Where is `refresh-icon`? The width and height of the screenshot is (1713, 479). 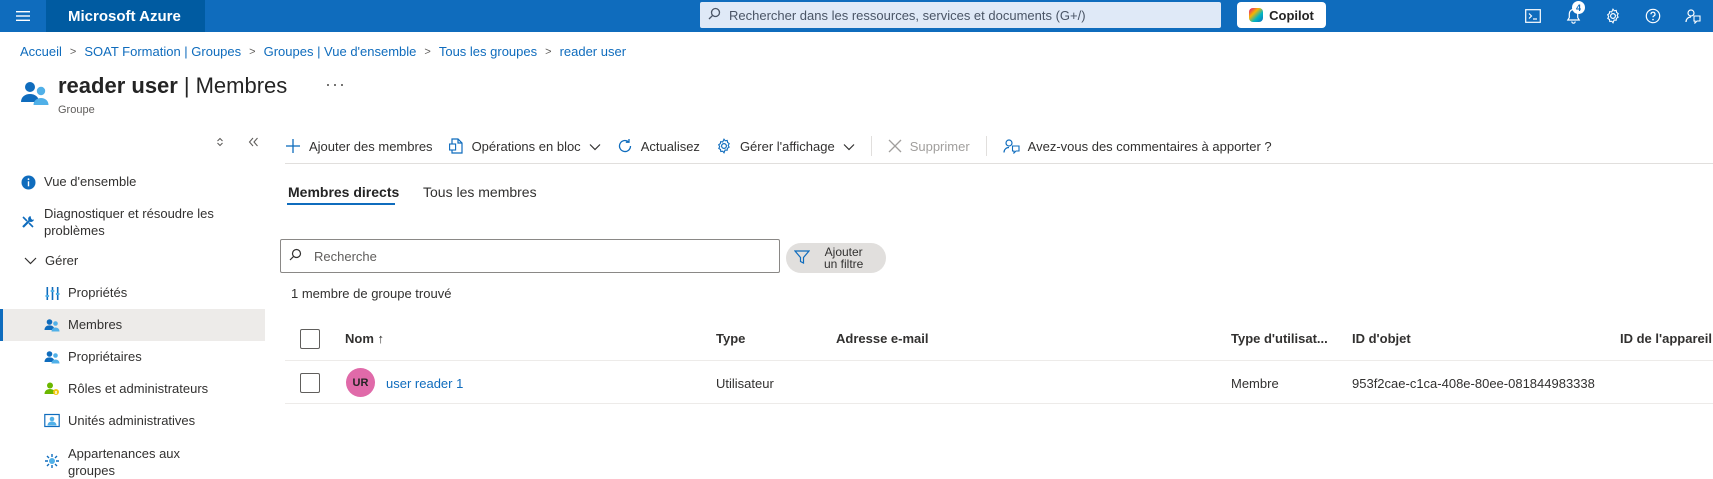
refresh-icon is located at coordinates (625, 146).